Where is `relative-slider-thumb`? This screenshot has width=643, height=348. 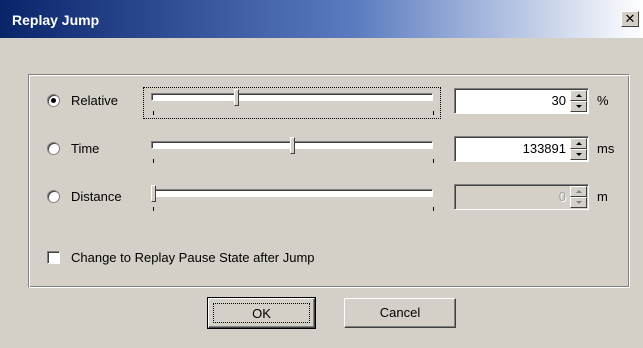 relative-slider-thumb is located at coordinates (236, 97).